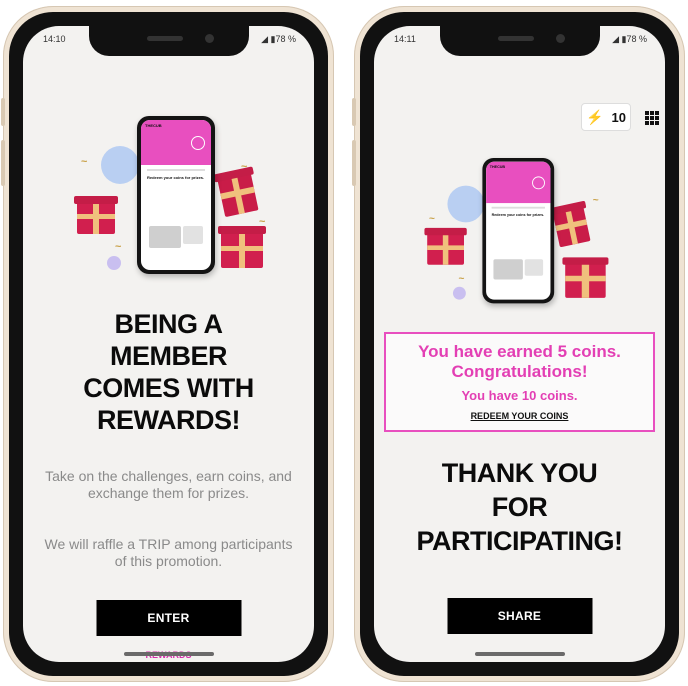  What do you see at coordinates (168, 388) in the screenshot?
I see `headline-line: COMES WITH` at bounding box center [168, 388].